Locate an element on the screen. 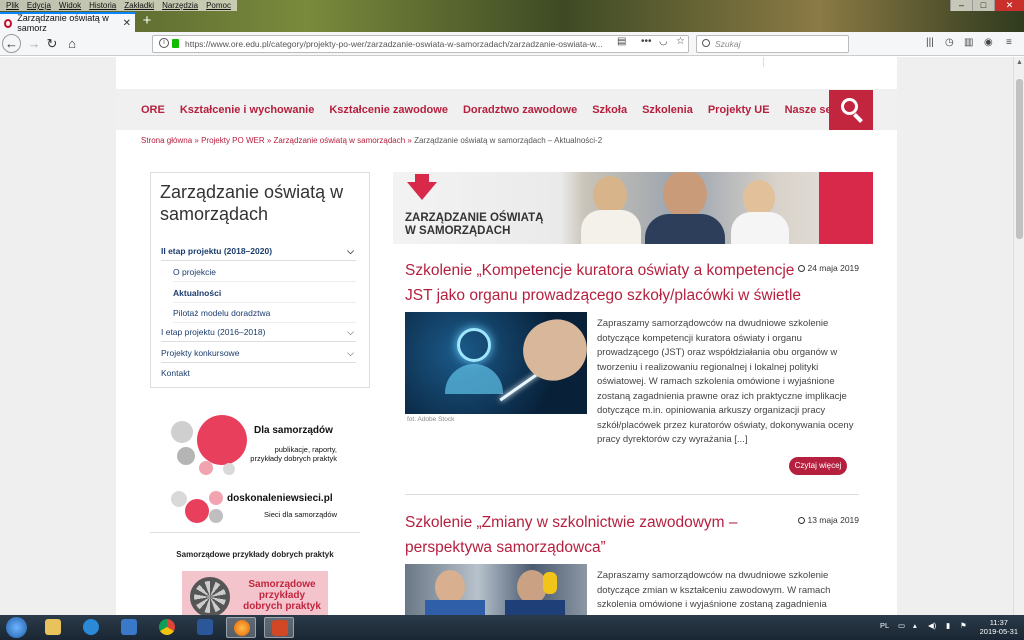 This screenshot has height=640, width=1024. bubbles-graphic is located at coordinates (209, 445).